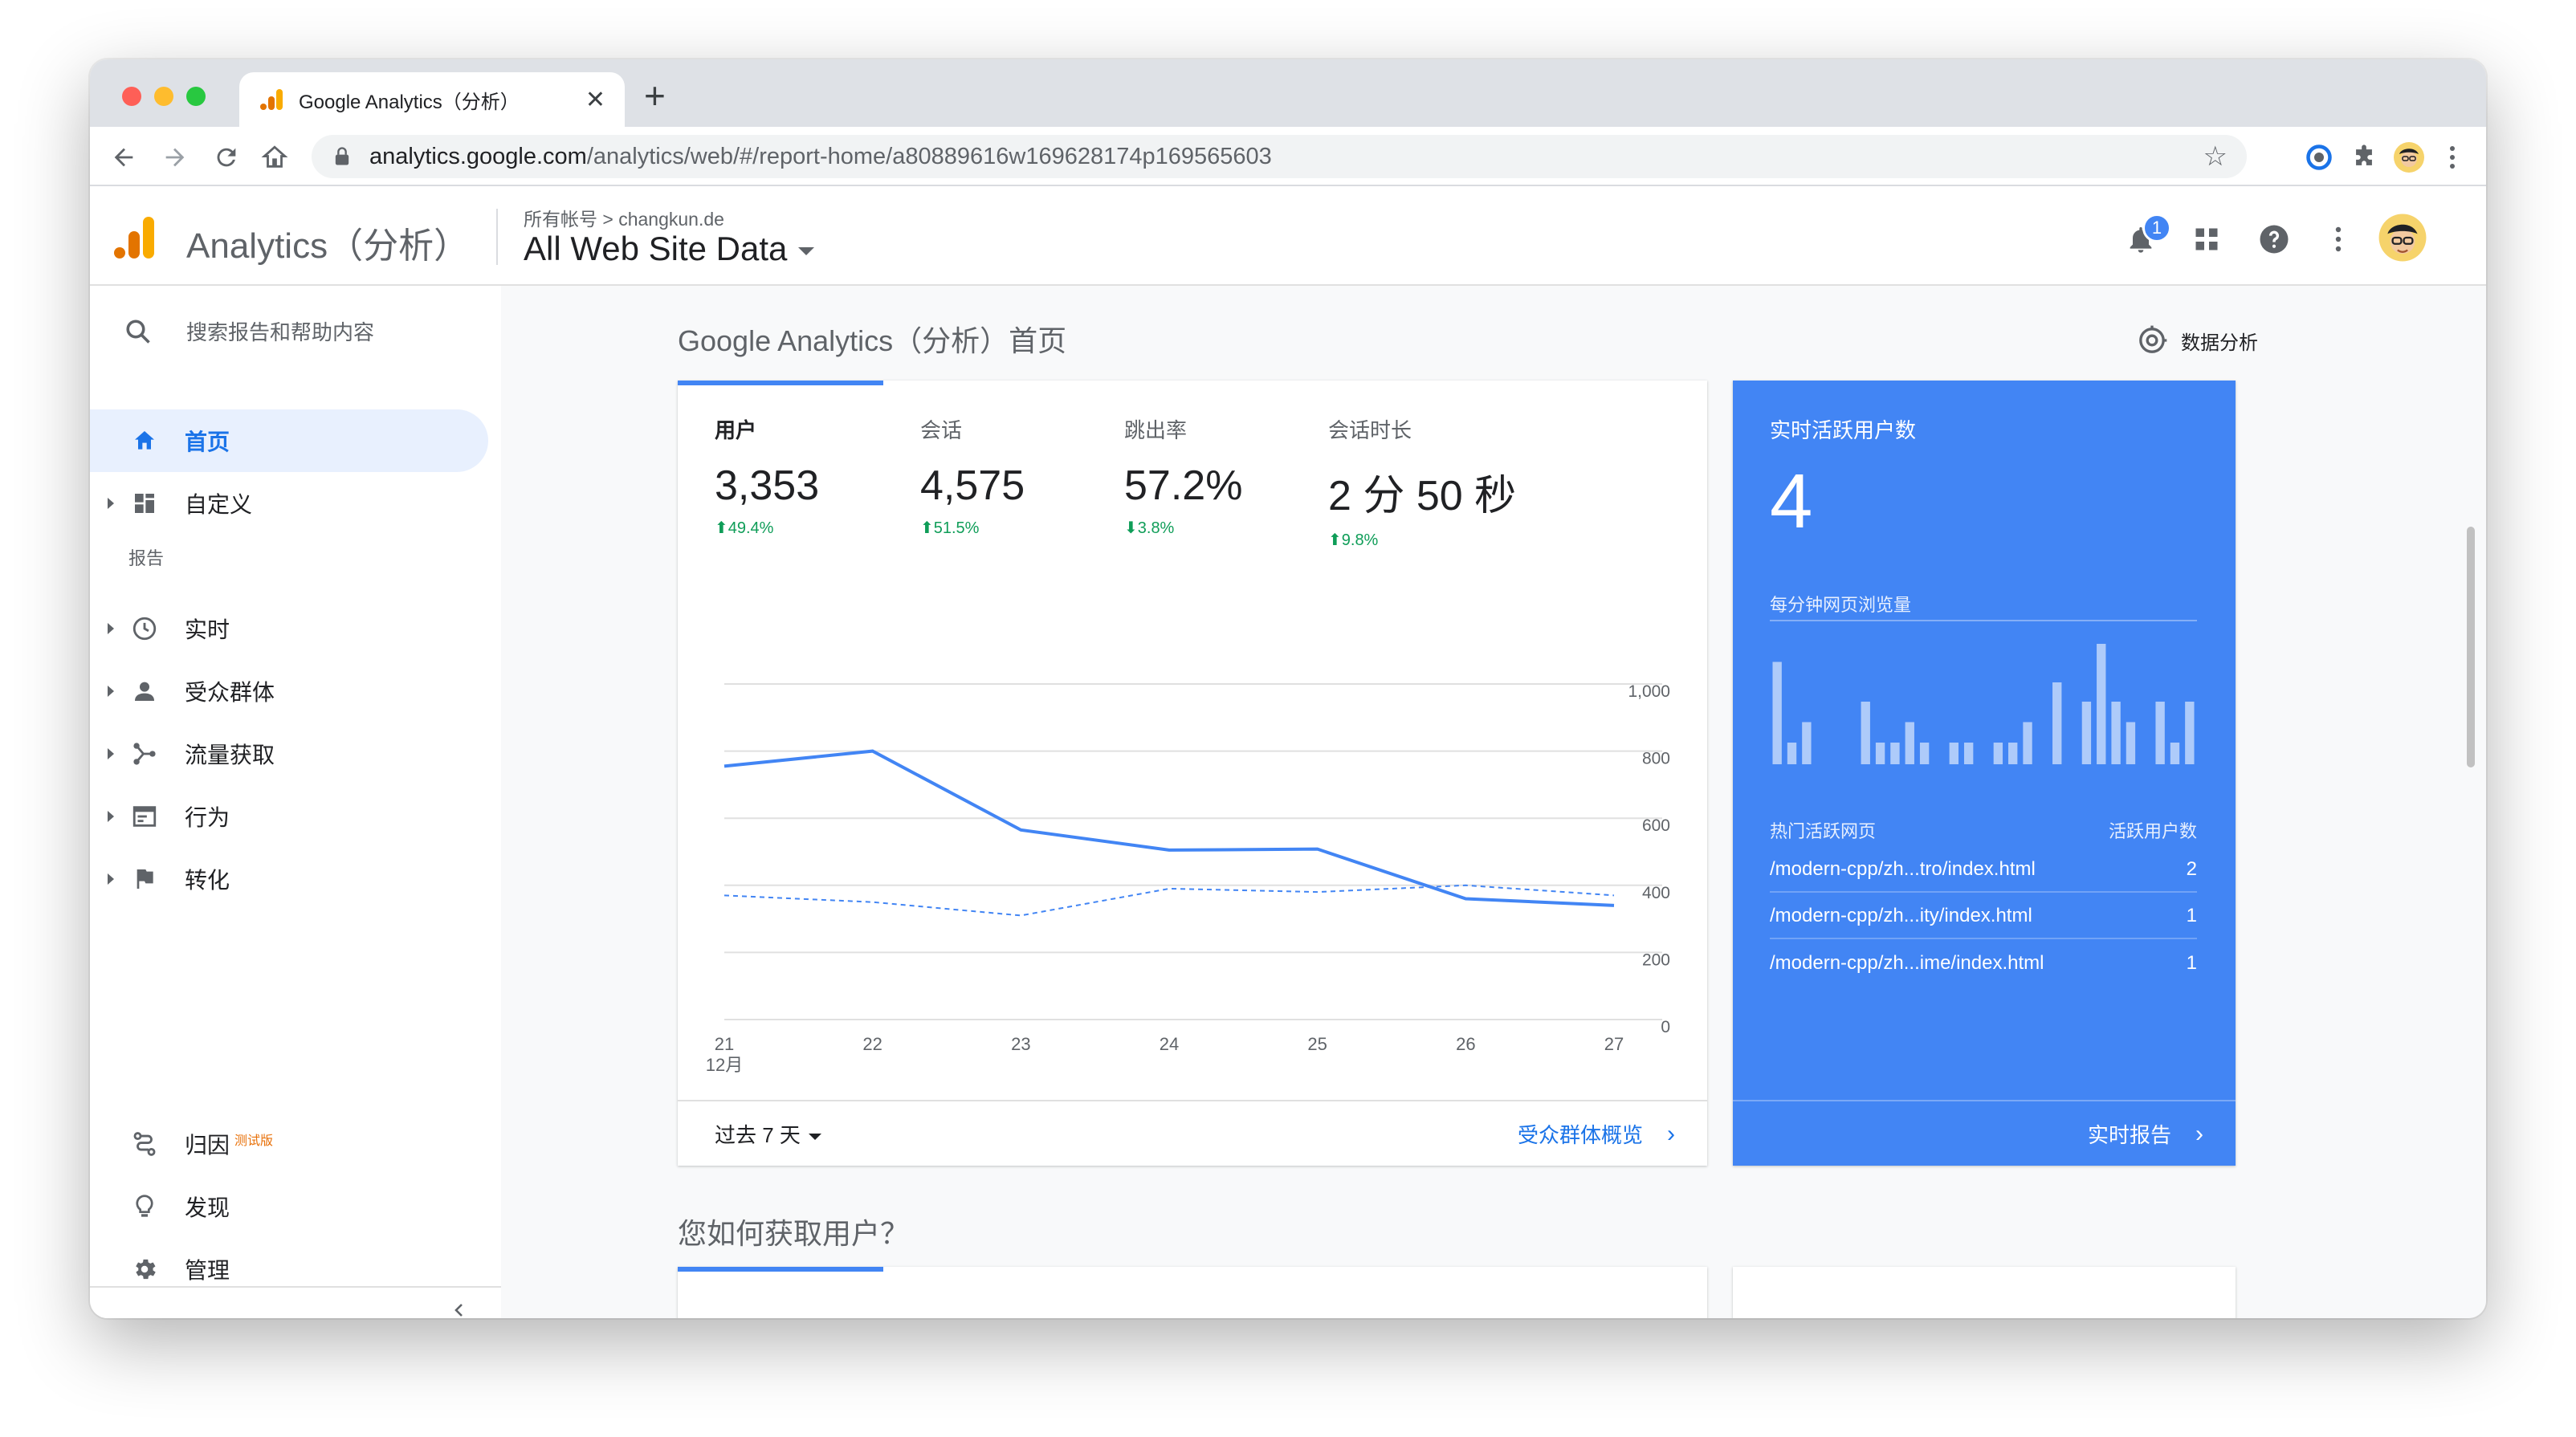  What do you see at coordinates (1791, 501) in the screenshot?
I see `realtime-count: 4` at bounding box center [1791, 501].